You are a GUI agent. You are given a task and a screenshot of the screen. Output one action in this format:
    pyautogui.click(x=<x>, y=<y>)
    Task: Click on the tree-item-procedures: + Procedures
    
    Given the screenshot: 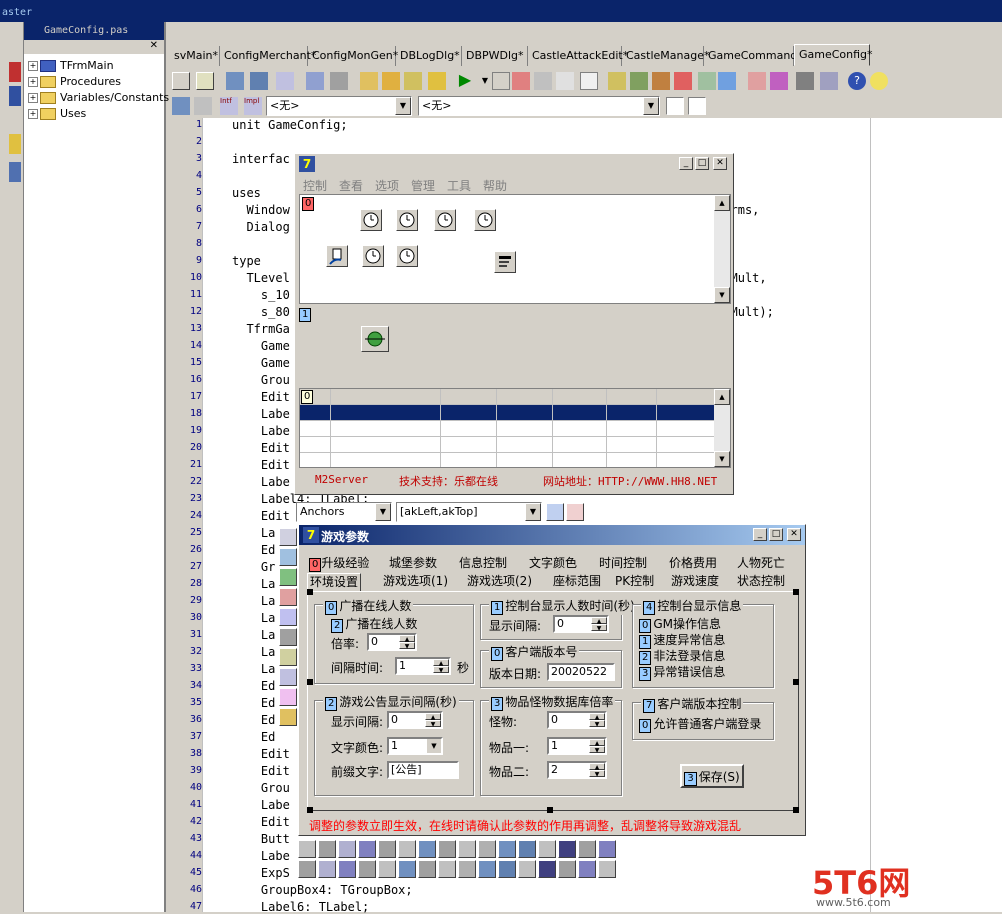 What is the action you would take?
    pyautogui.click(x=74, y=82)
    